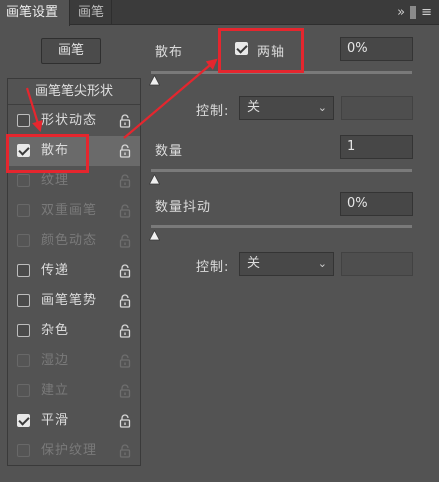 The height and width of the screenshot is (482, 439). I want to click on brush-option-row: 平滑, so click(74, 421).